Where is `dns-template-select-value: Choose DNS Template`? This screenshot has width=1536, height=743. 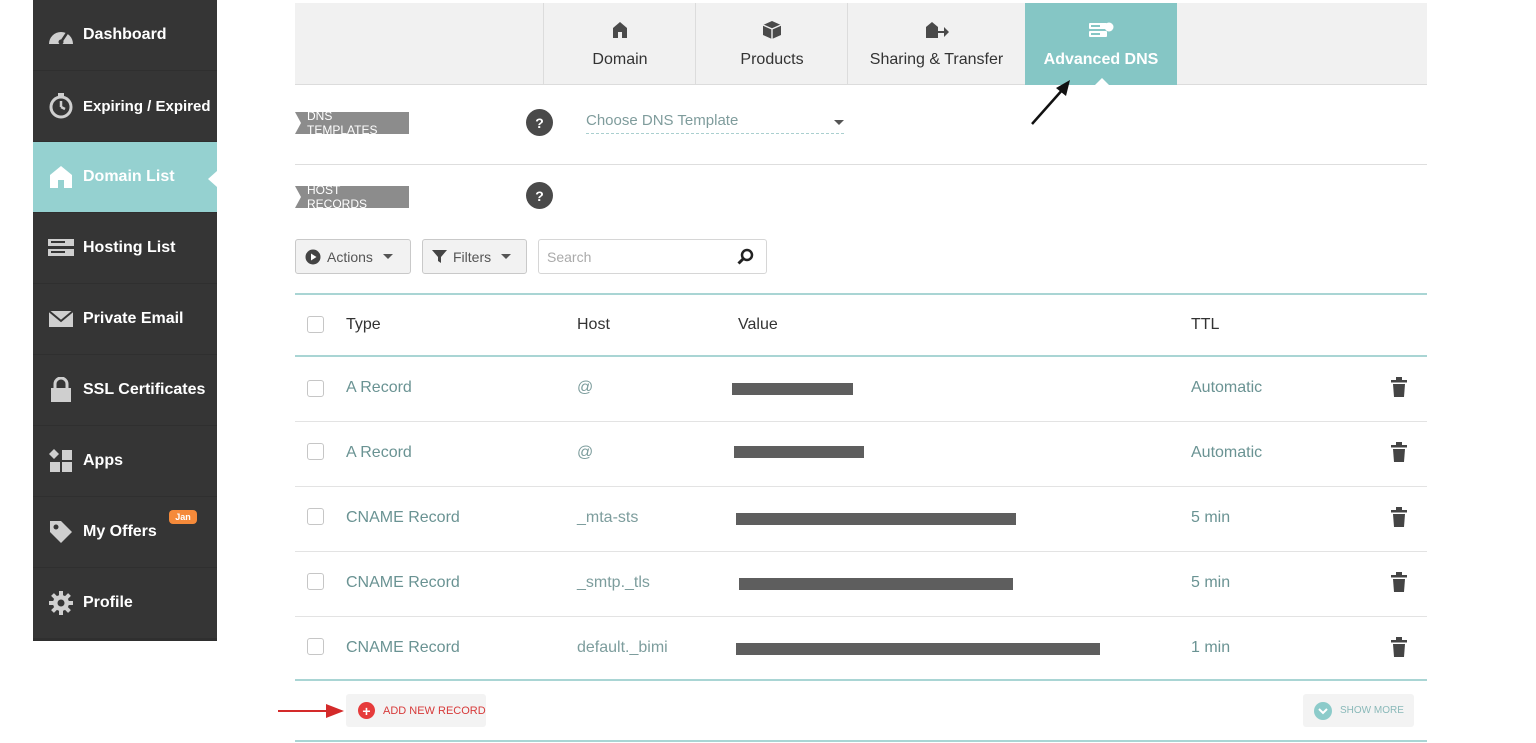 dns-template-select-value: Choose DNS Template is located at coordinates (662, 120).